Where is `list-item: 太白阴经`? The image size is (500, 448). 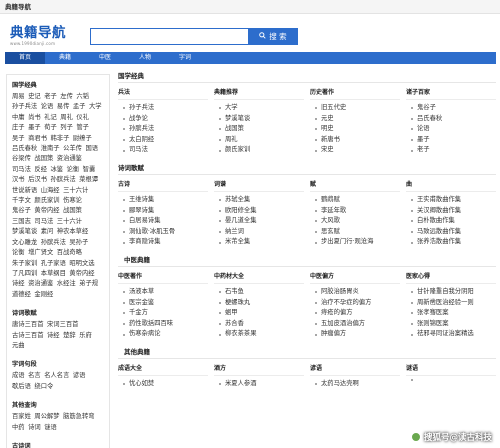 list-item: 太白阴经 is located at coordinates (163, 140).